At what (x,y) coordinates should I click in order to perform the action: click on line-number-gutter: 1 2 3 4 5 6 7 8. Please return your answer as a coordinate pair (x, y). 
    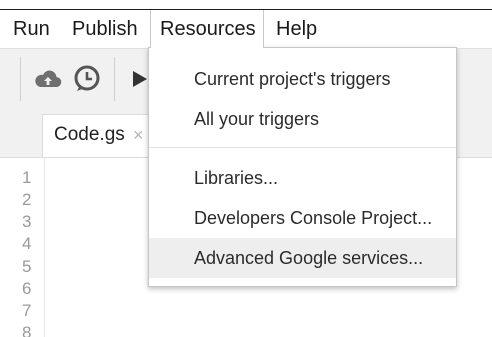
    Looking at the image, I should click on (22, 247).